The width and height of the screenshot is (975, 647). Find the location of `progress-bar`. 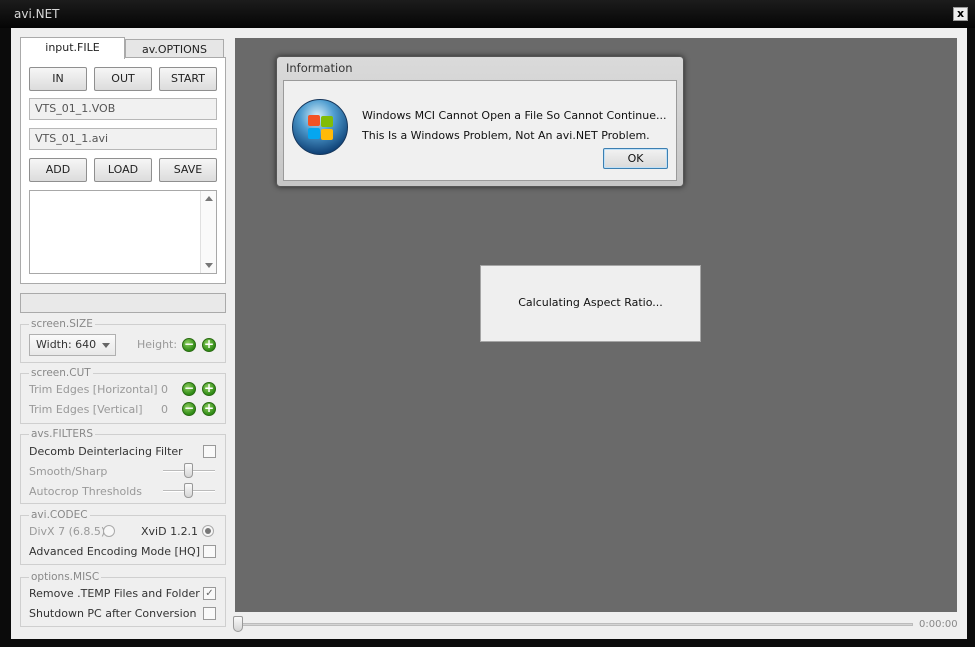

progress-bar is located at coordinates (123, 303).